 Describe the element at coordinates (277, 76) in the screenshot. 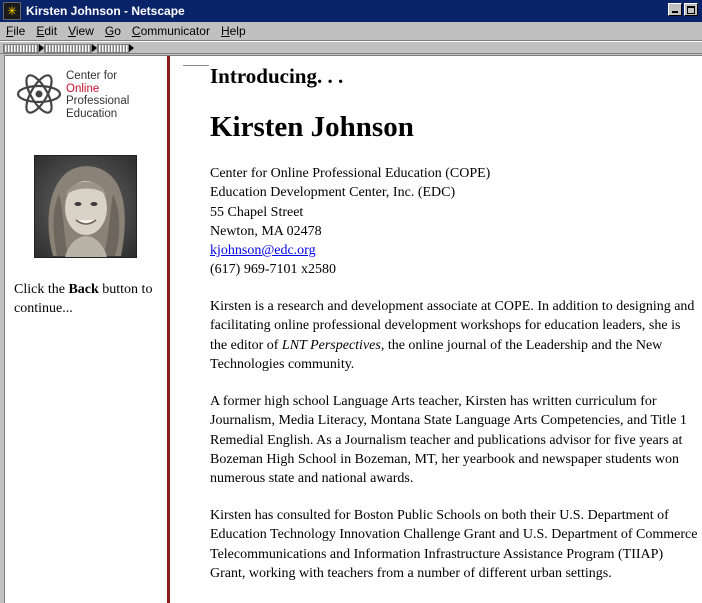

I see `intro-heading: Introducing. . .` at that location.